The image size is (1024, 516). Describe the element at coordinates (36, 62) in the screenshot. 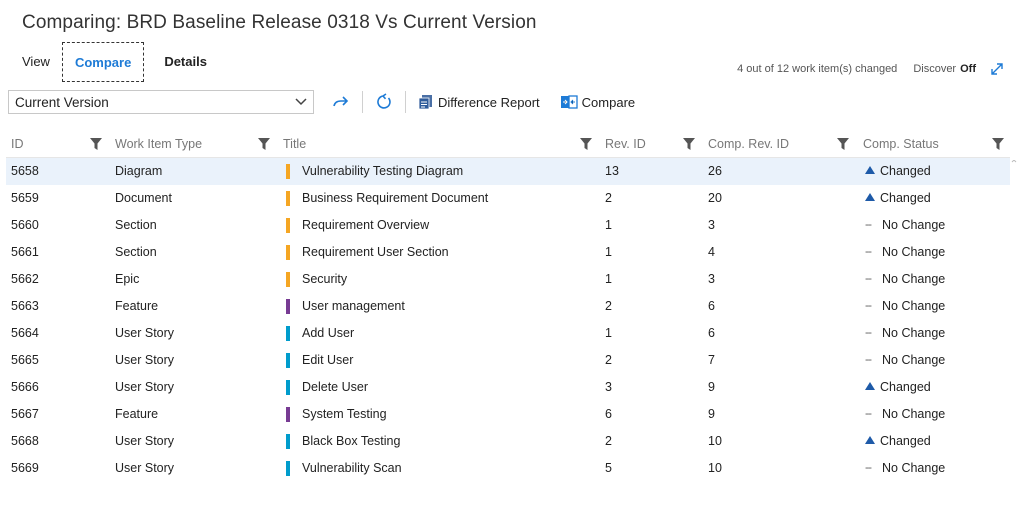

I see `tab-view: View` at that location.